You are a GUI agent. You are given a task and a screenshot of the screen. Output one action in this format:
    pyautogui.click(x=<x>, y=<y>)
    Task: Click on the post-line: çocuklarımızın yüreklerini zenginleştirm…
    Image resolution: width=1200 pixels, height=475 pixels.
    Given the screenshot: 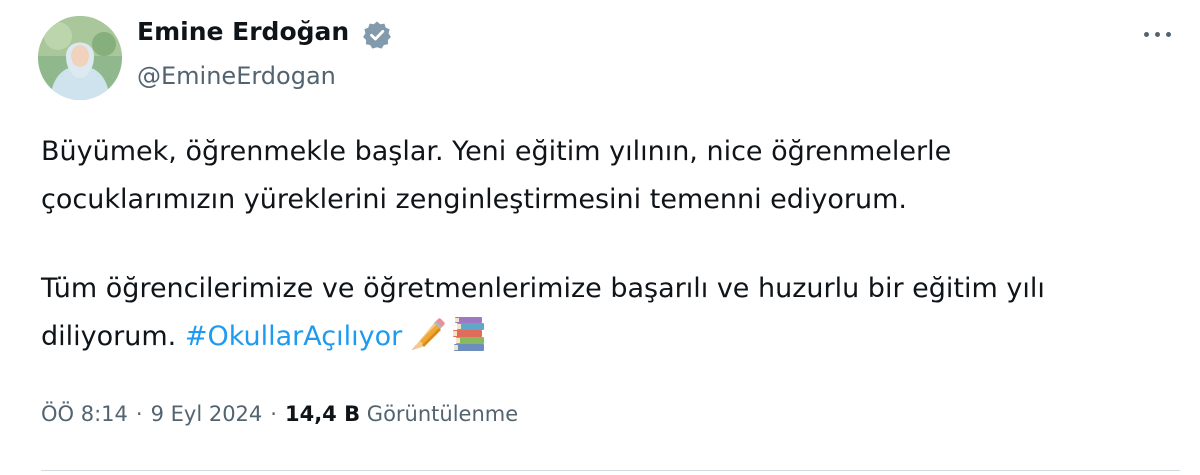 What is the action you would take?
    pyautogui.click(x=474, y=199)
    